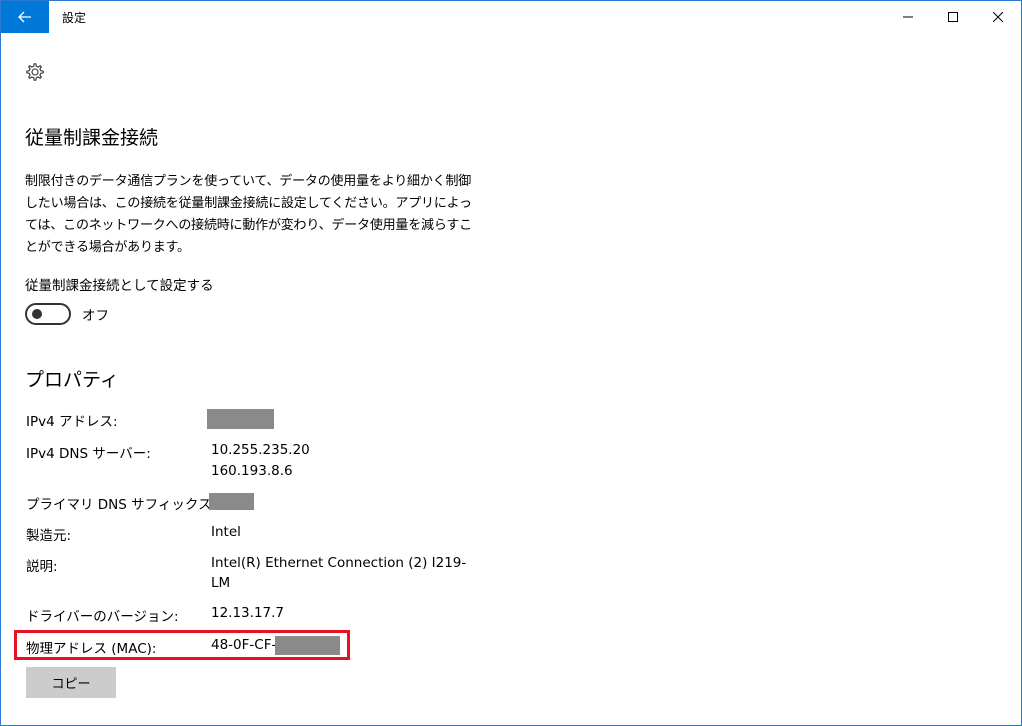 The width and height of the screenshot is (1022, 726). Describe the element at coordinates (42, 567) in the screenshot. I see `description-label: 説明:` at that location.